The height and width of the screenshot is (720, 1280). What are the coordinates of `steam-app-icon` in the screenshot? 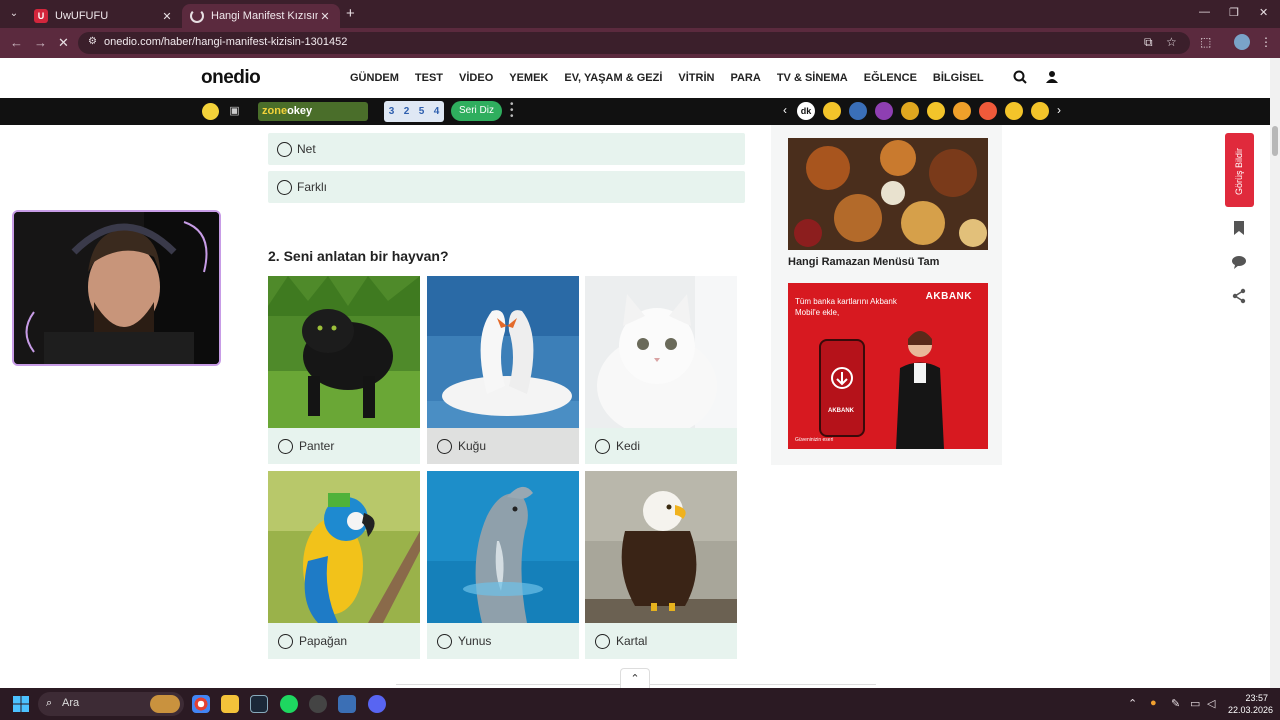 It's located at (259, 704).